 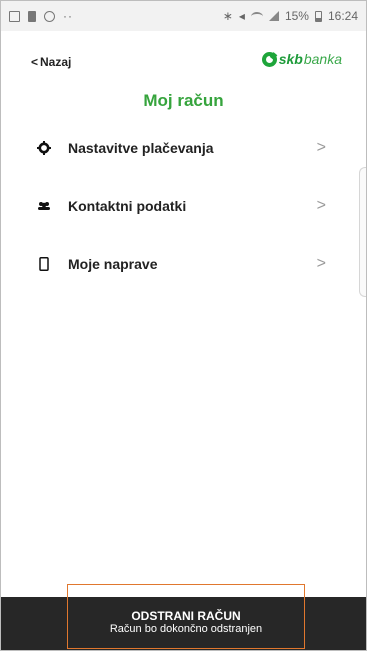 I want to click on gear-icon, so click(x=44, y=148).